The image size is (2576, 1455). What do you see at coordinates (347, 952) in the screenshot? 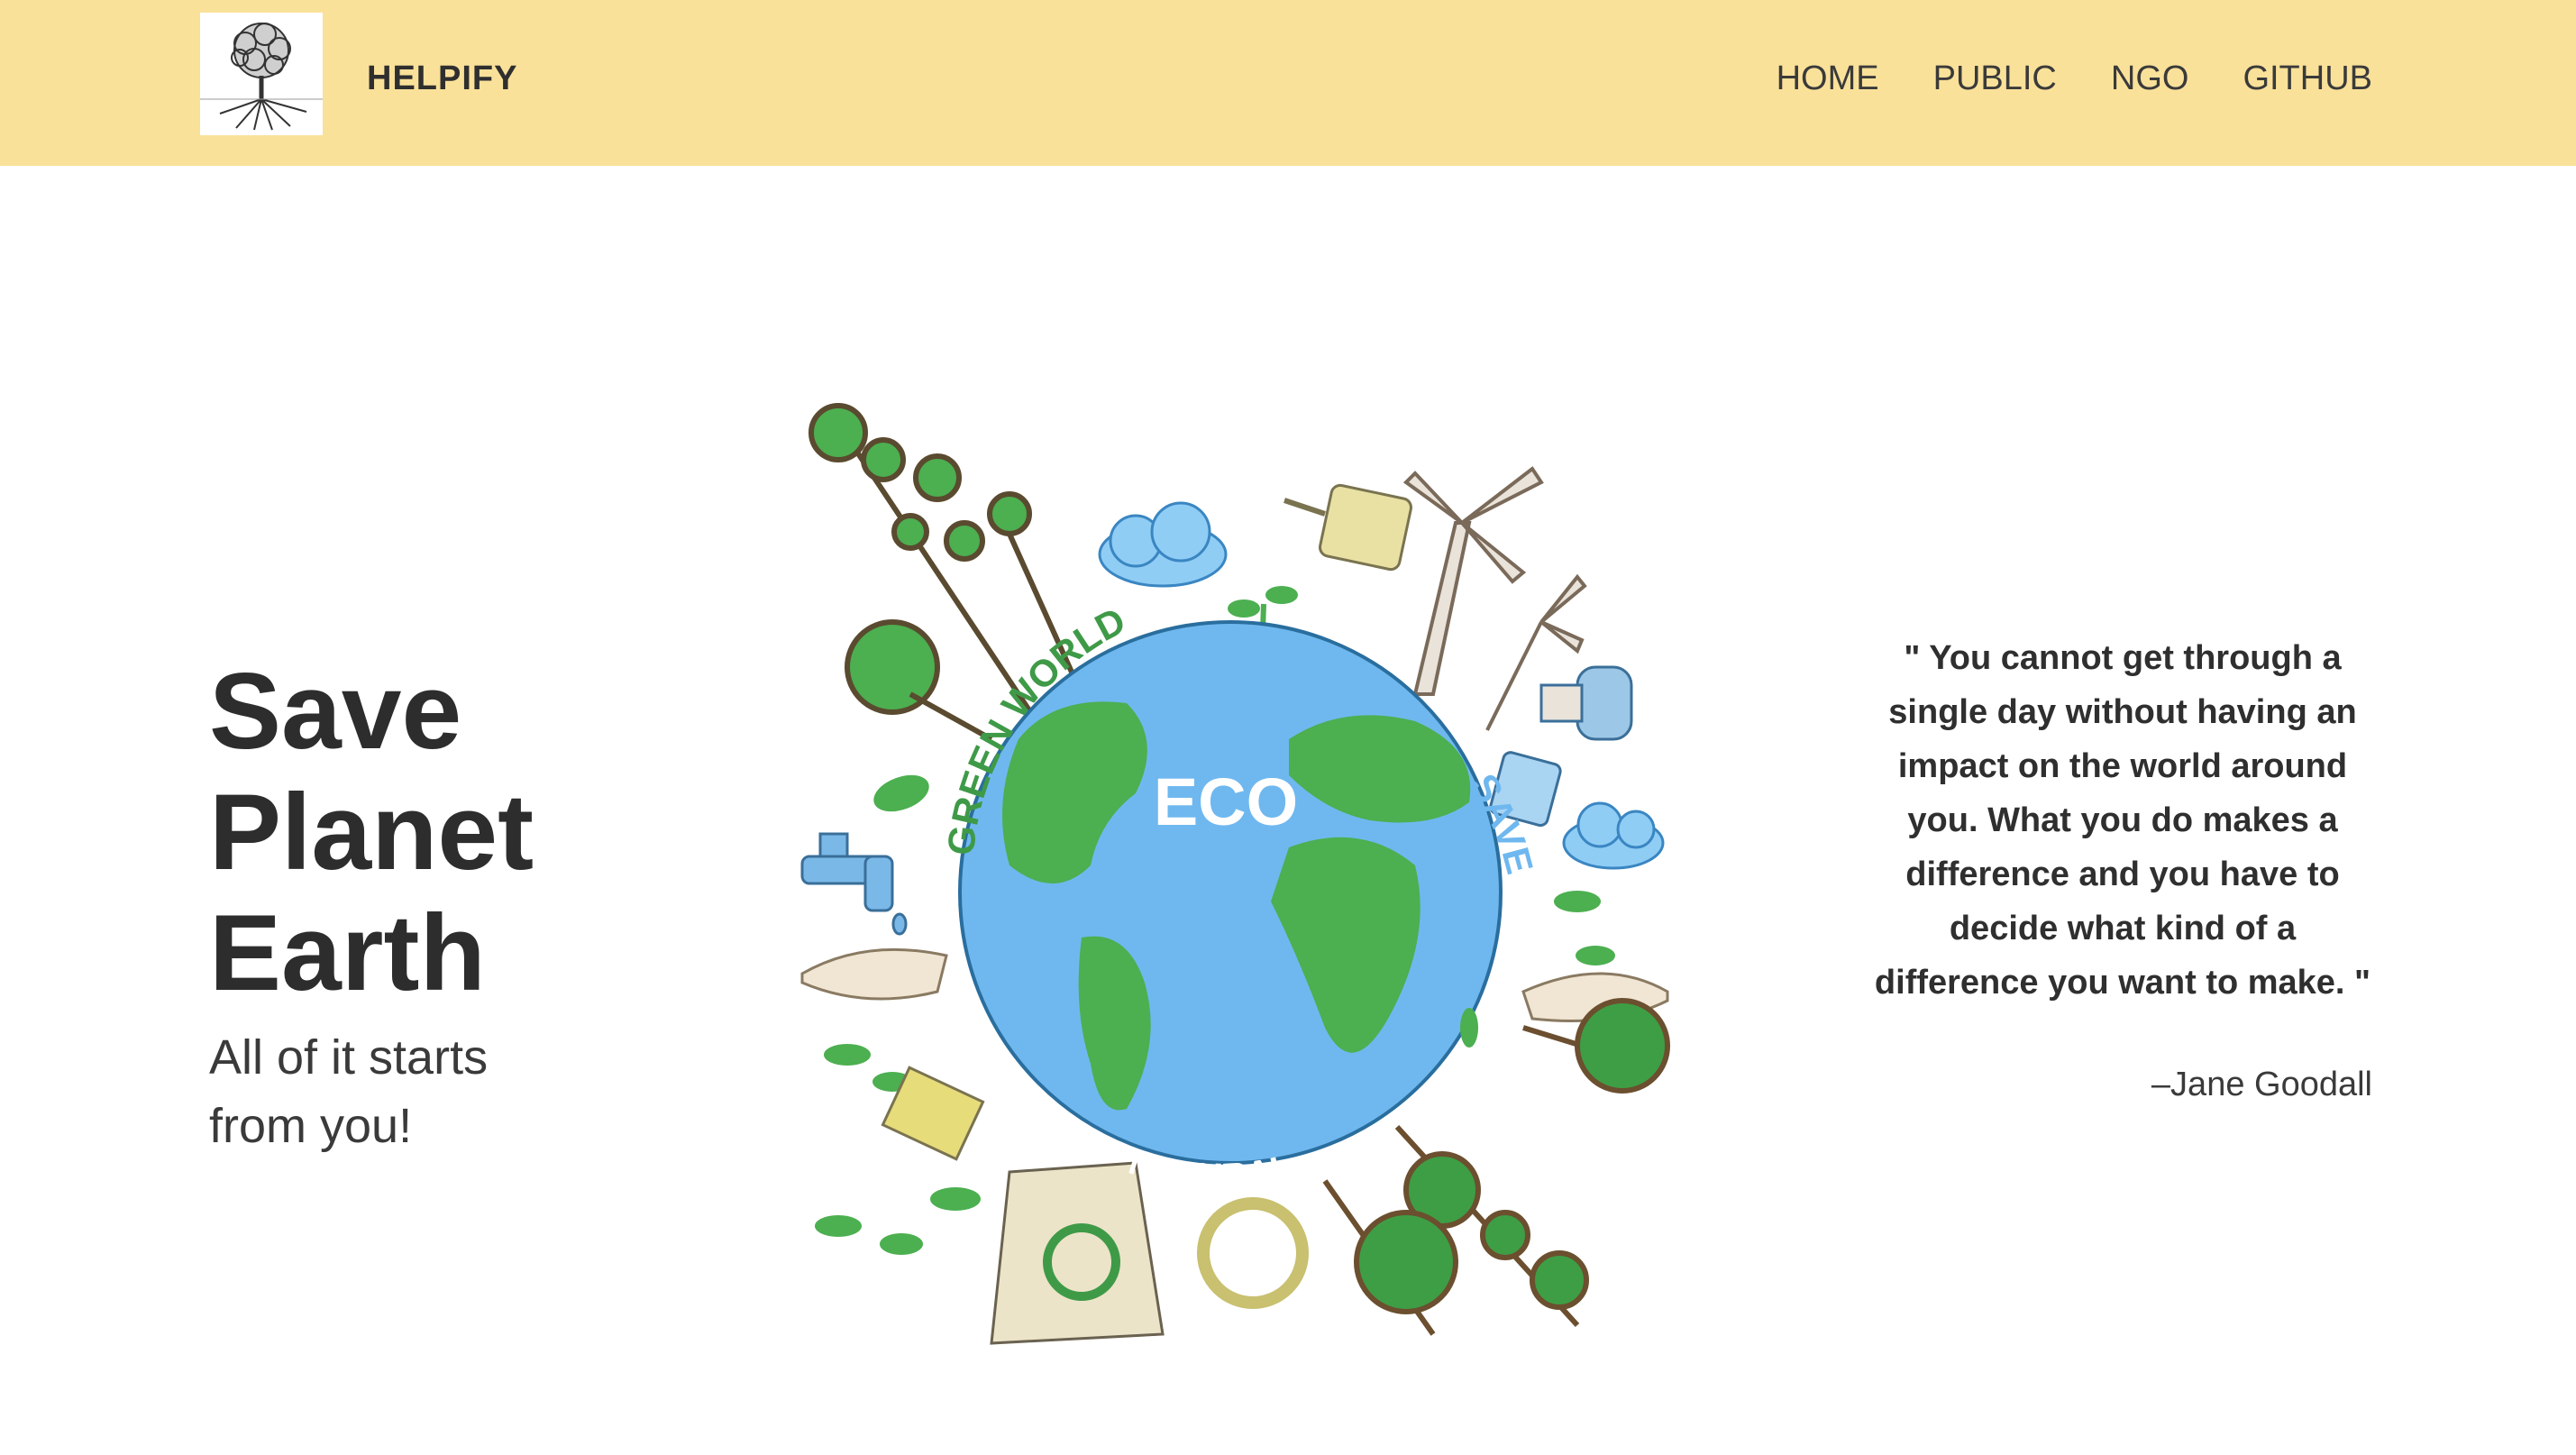
I see `hero-title-line: Earth` at bounding box center [347, 952].